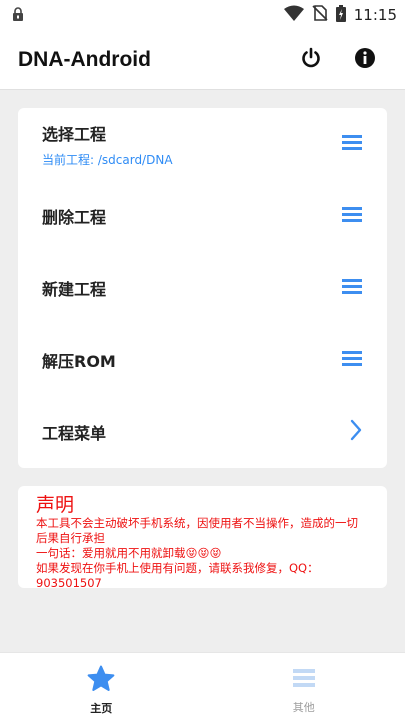 The height and width of the screenshot is (720, 405). What do you see at coordinates (101, 680) in the screenshot?
I see `star-icon` at bounding box center [101, 680].